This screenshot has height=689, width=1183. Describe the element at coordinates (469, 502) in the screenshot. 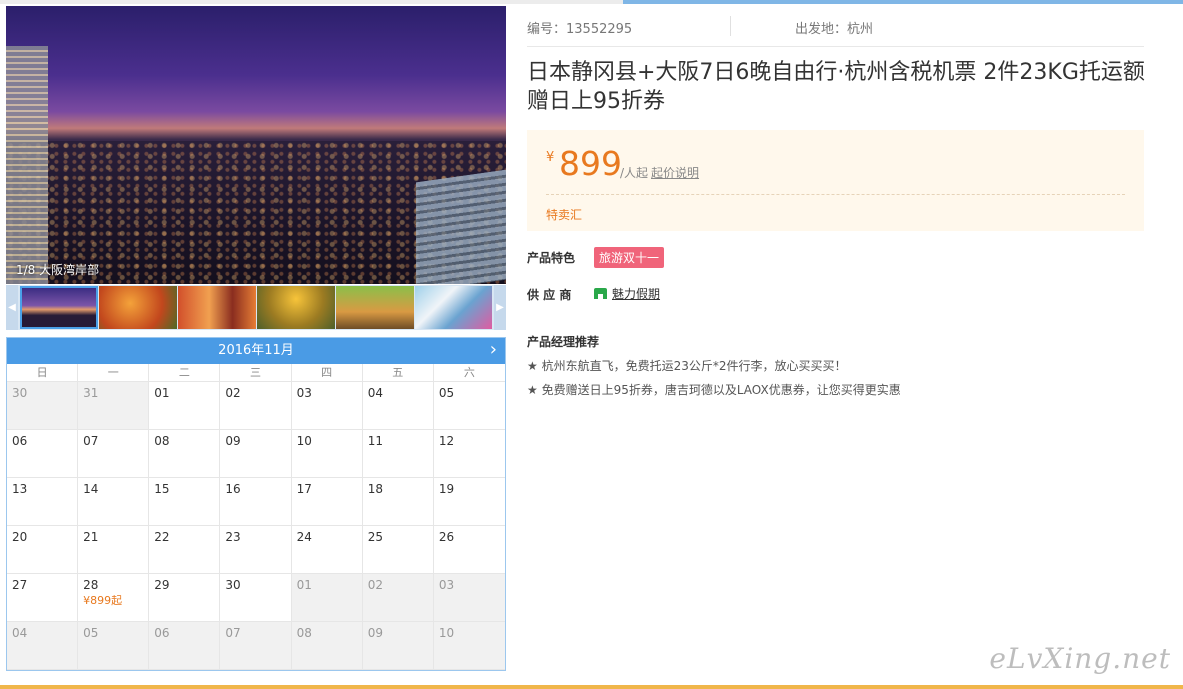

I see `calendar-day: 19` at that location.